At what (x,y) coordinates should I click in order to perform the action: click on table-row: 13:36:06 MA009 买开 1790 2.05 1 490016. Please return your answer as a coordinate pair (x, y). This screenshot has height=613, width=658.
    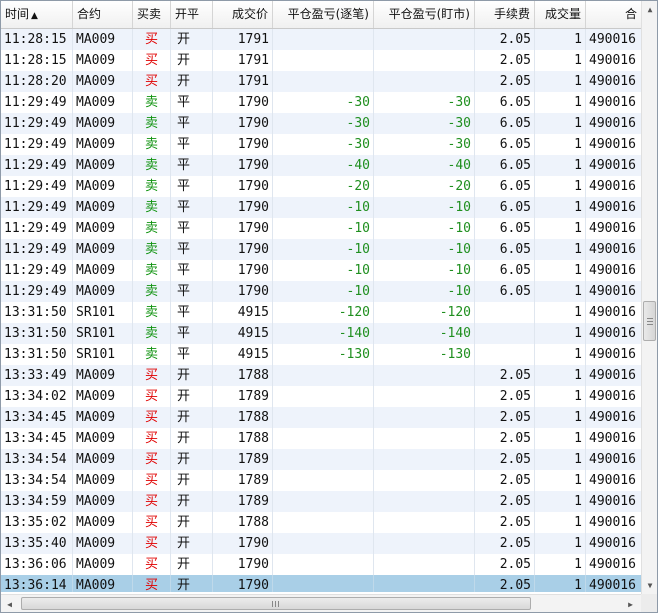
    Looking at the image, I should click on (321, 564).